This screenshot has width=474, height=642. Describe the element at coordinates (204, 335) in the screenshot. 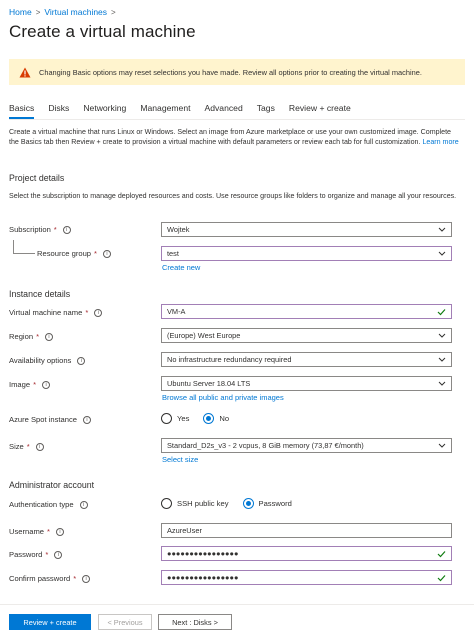

I see `region-value: (Europe) West Europe` at that location.